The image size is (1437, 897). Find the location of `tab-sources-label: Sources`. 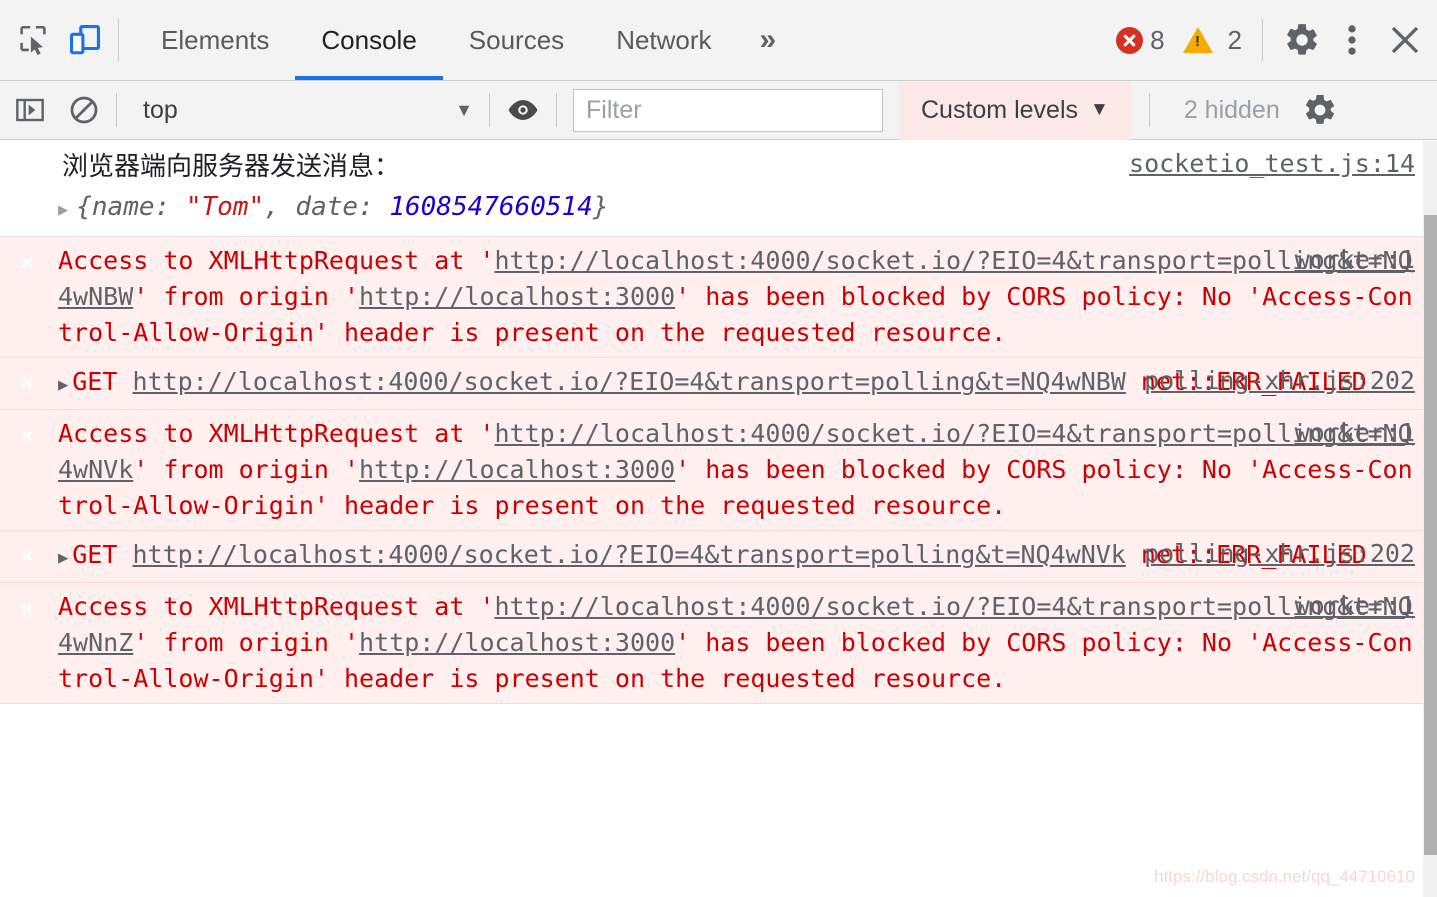

tab-sources-label: Sources is located at coordinates (516, 39).